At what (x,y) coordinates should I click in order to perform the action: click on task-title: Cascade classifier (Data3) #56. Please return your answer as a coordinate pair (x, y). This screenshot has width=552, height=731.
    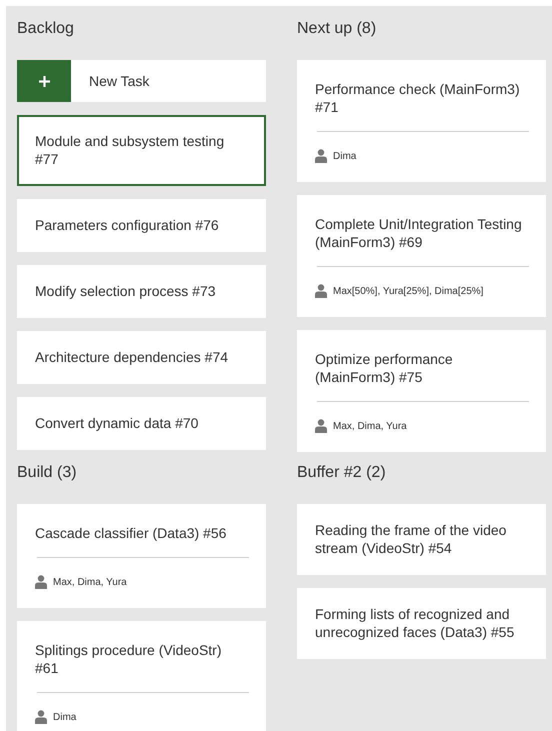
    Looking at the image, I should click on (131, 533).